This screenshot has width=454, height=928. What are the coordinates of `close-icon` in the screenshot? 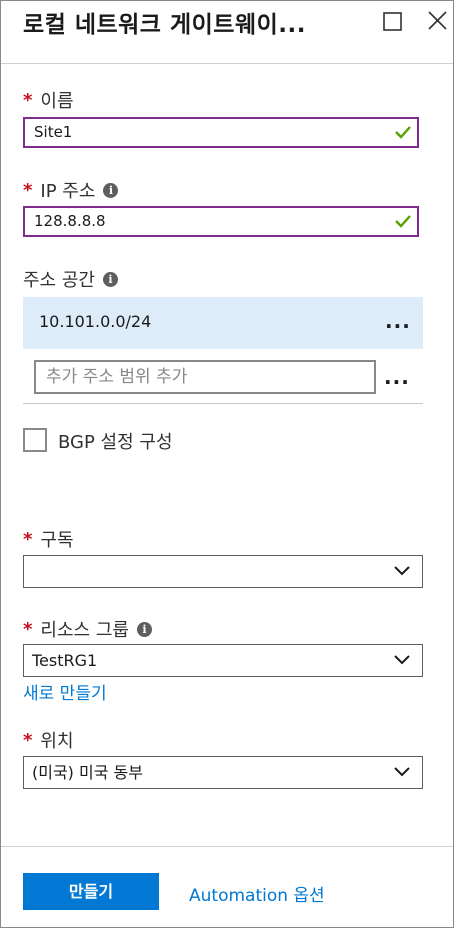 It's located at (437, 20).